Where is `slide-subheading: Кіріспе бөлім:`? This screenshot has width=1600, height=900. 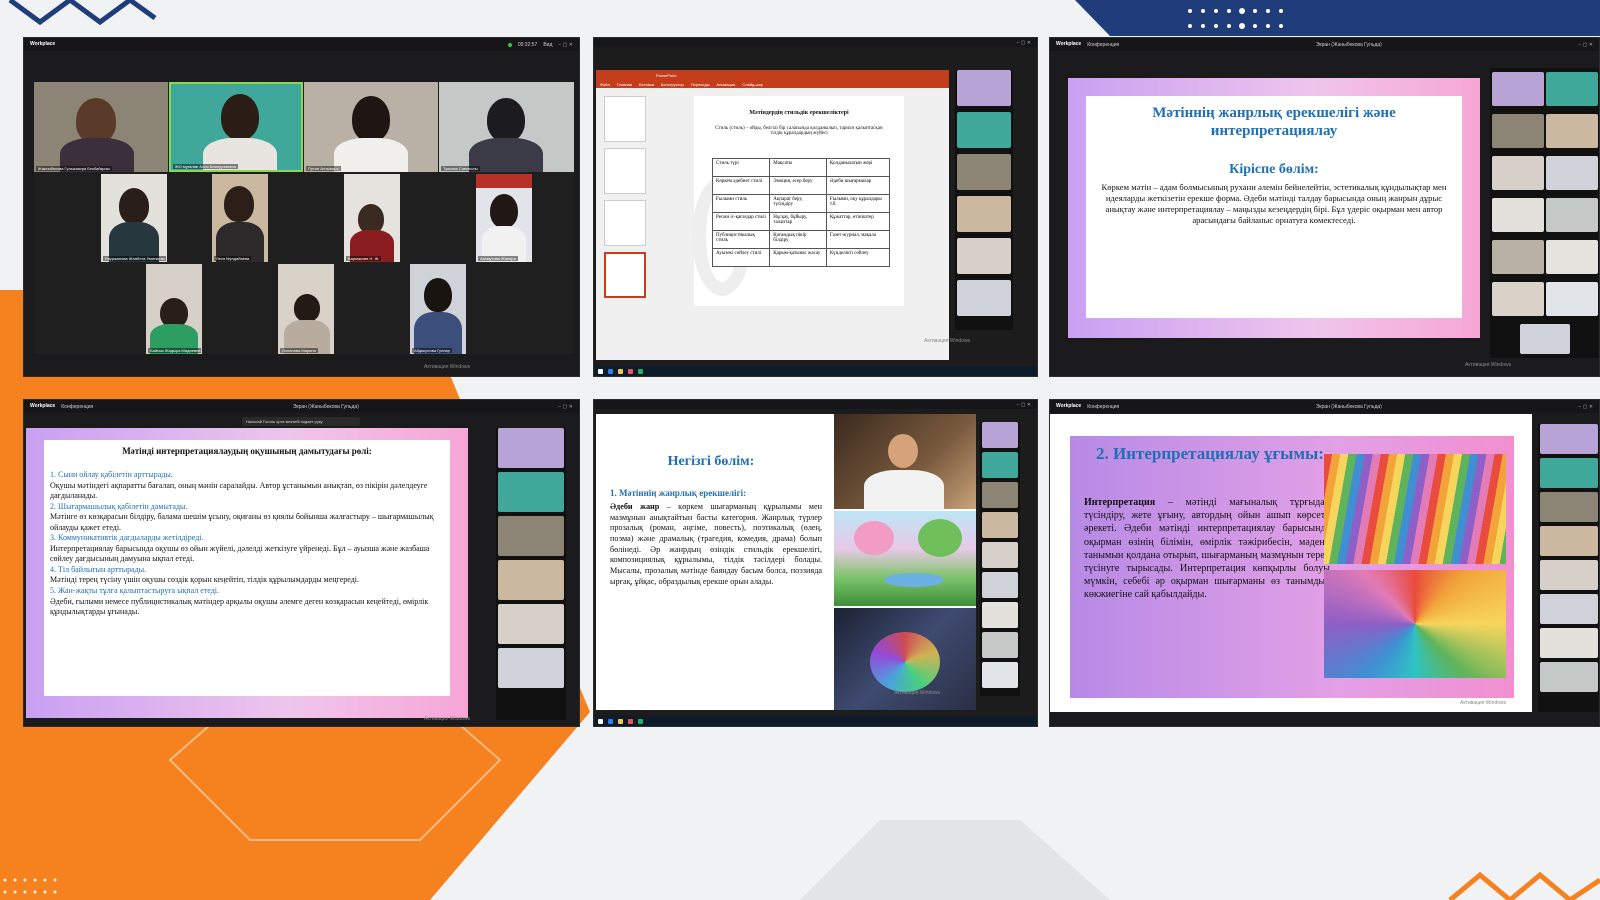
slide-subheading: Кіріспе бөлім: is located at coordinates (1274, 169).